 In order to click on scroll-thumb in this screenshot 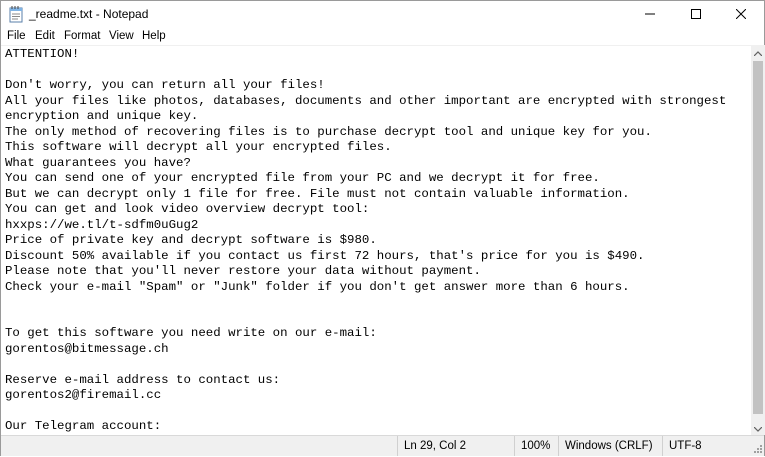, I will do `click(758, 237)`.